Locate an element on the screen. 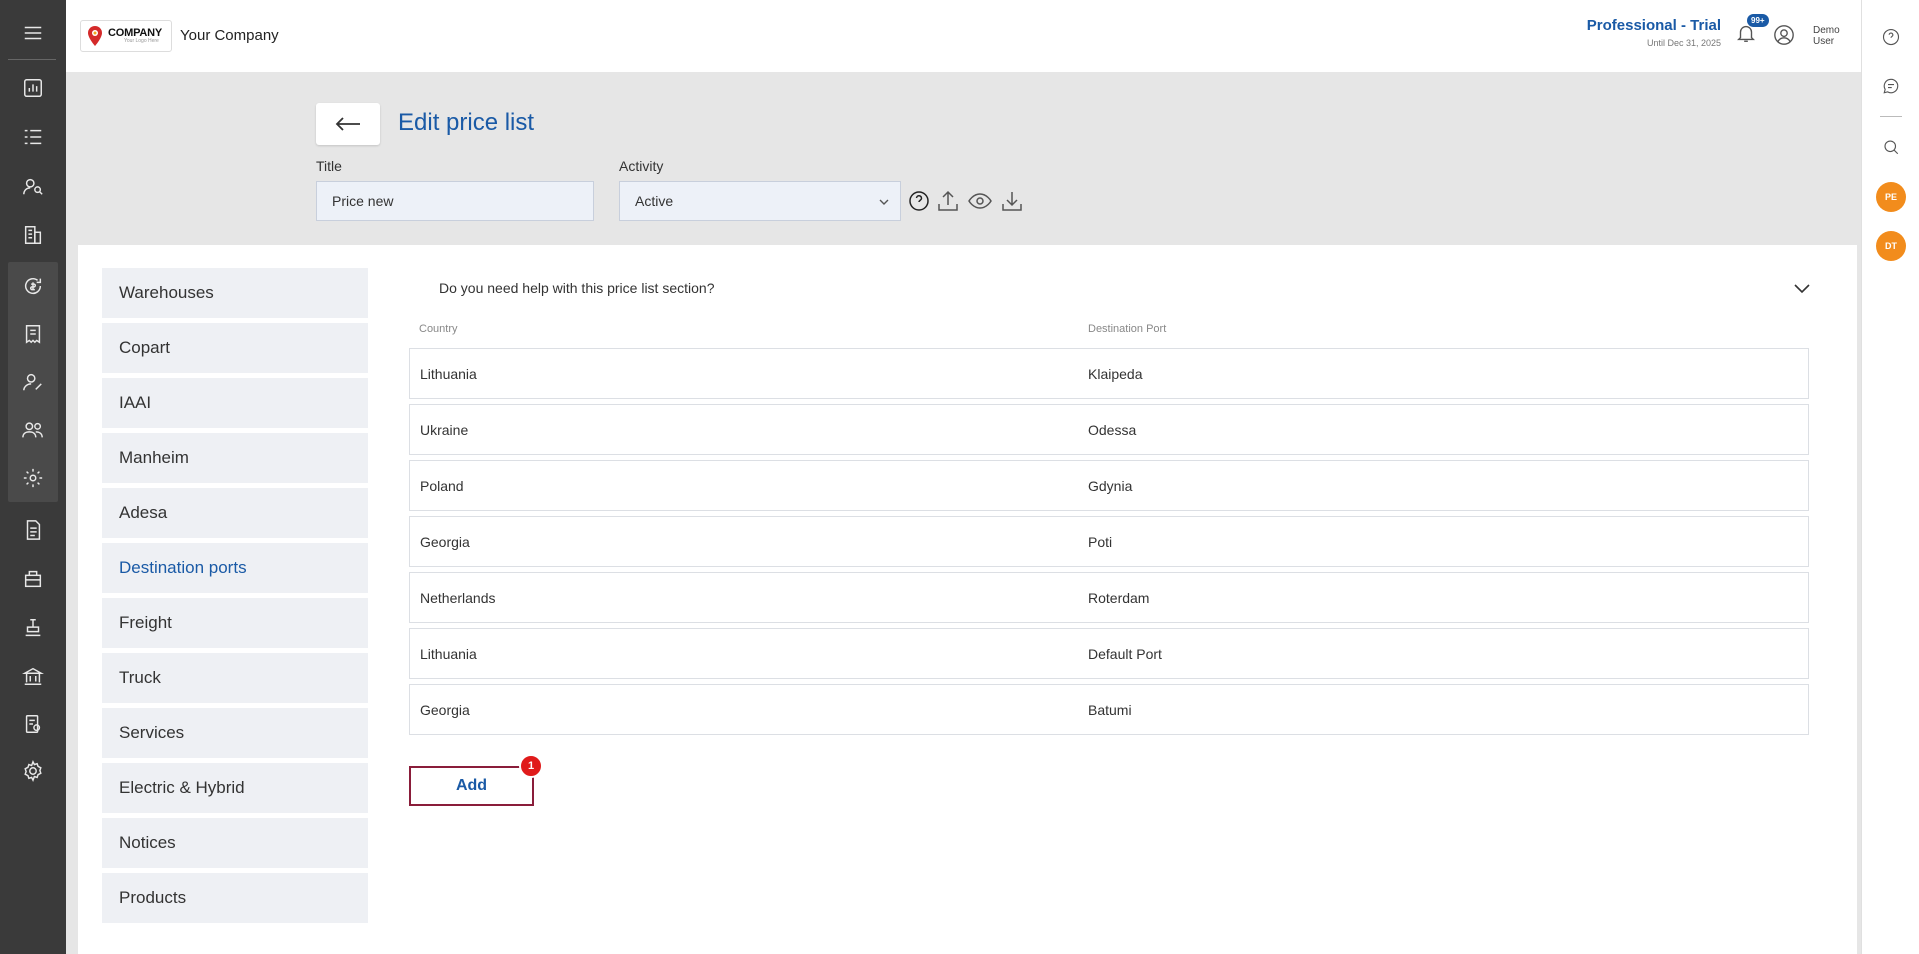 The height and width of the screenshot is (954, 1919). users-search-icon is located at coordinates (33, 186).